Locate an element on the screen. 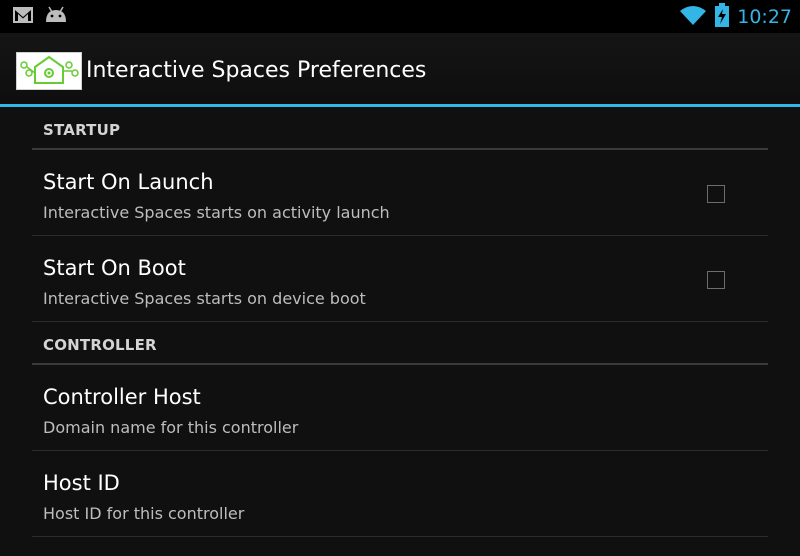 This screenshot has height=556, width=800. pref-host-id: Host ID Host ID for this controller is located at coordinates (400, 494).